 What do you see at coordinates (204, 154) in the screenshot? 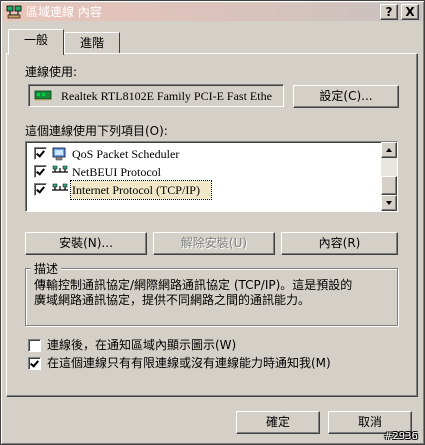
I see `list-item: QoS Packet Scheduler` at bounding box center [204, 154].